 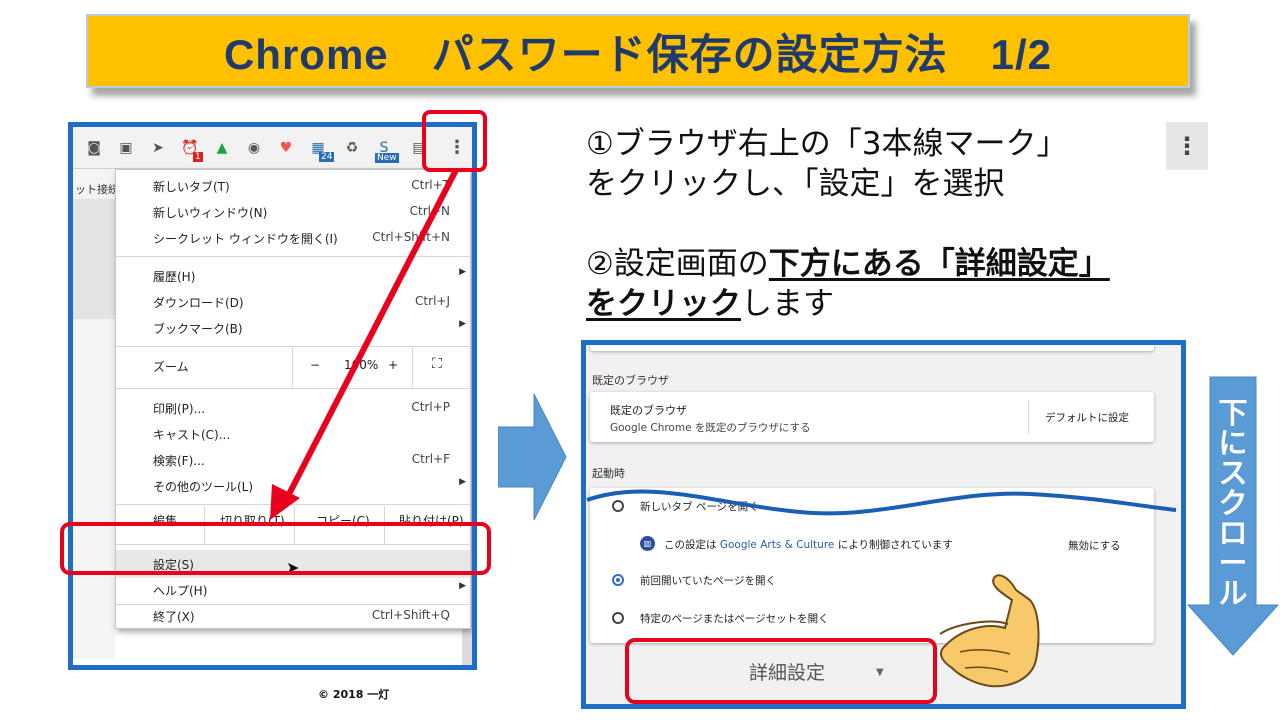 I want to click on red-arrowhead, so click(x=285, y=502).